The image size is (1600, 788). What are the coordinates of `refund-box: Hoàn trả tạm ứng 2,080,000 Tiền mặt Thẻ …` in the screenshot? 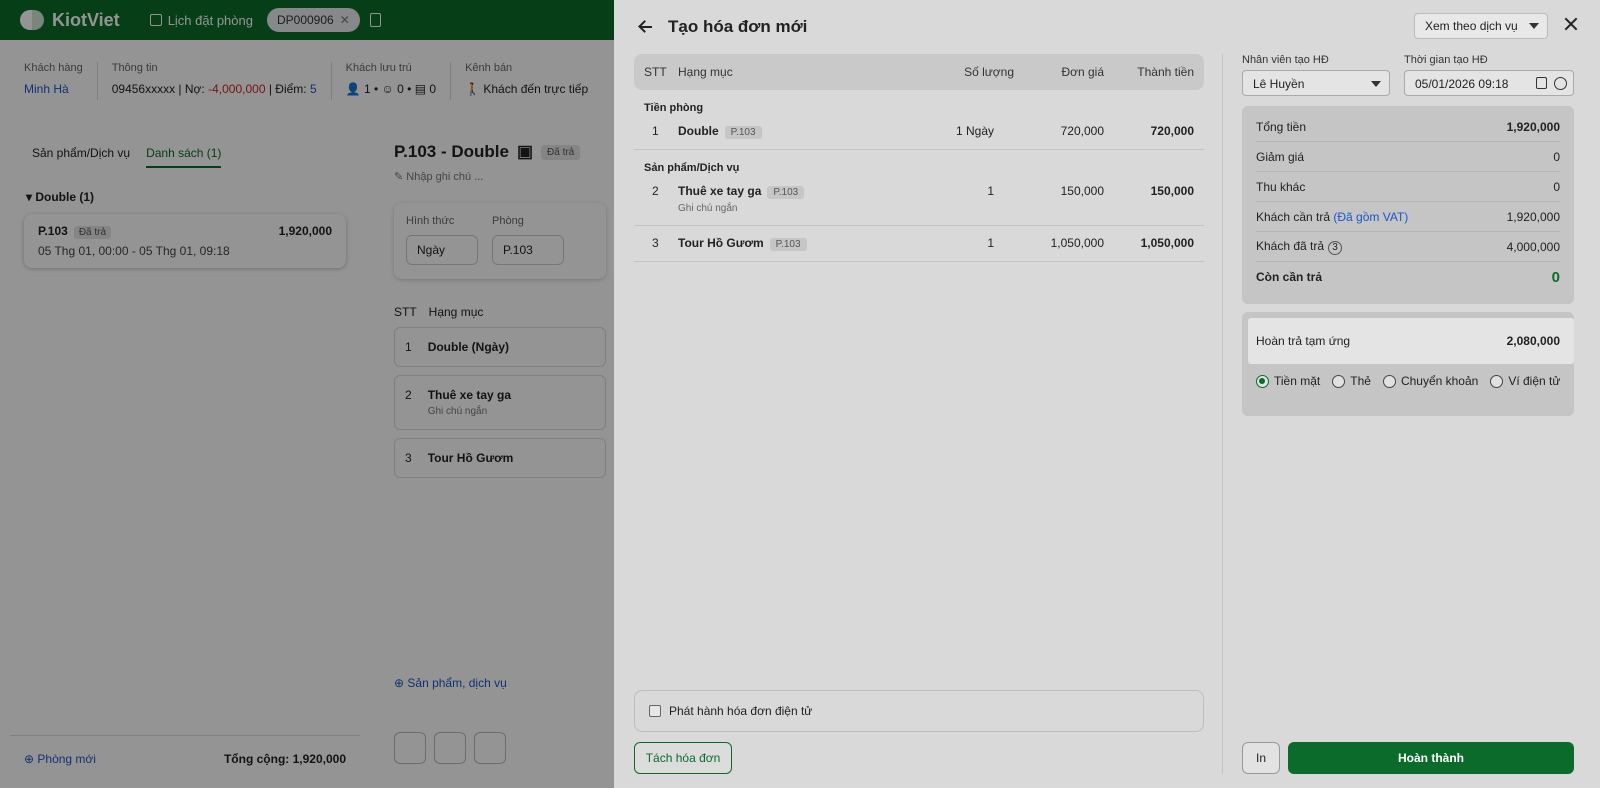 It's located at (1408, 364).